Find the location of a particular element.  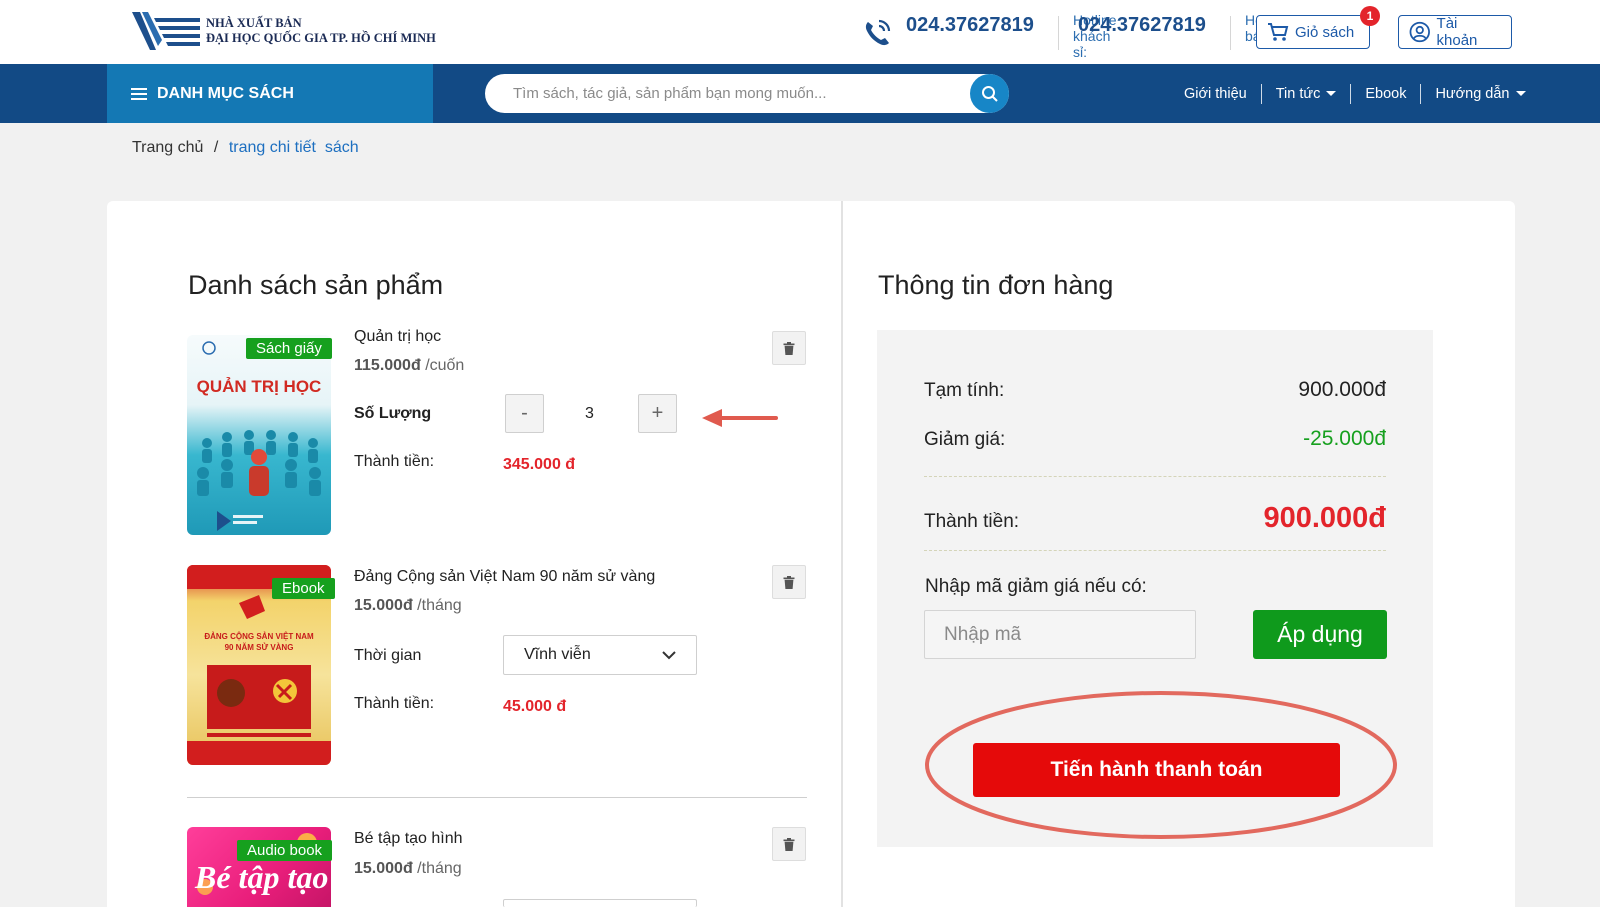

book-cover-image: Bé tập tạo hình is located at coordinates (259, 867).